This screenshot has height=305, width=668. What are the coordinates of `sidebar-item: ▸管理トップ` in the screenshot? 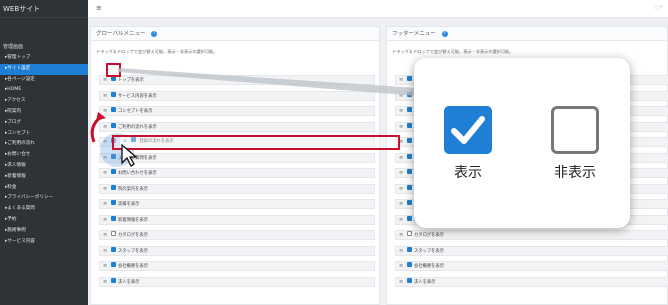 It's located at (44, 58).